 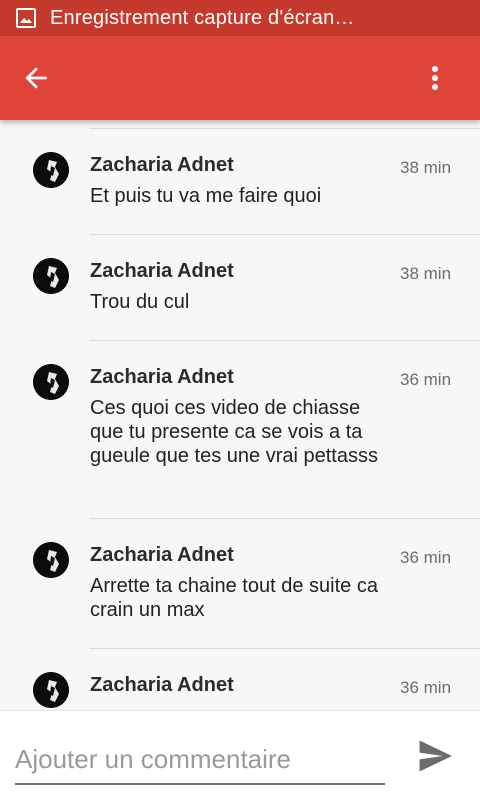 I want to click on comment-composer, so click(x=240, y=755).